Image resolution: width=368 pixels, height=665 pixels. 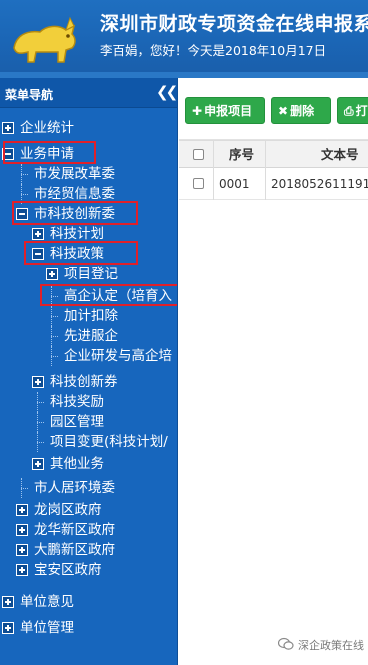 I want to click on sidebar-item-label: 龙华新区政府, so click(x=74, y=530).